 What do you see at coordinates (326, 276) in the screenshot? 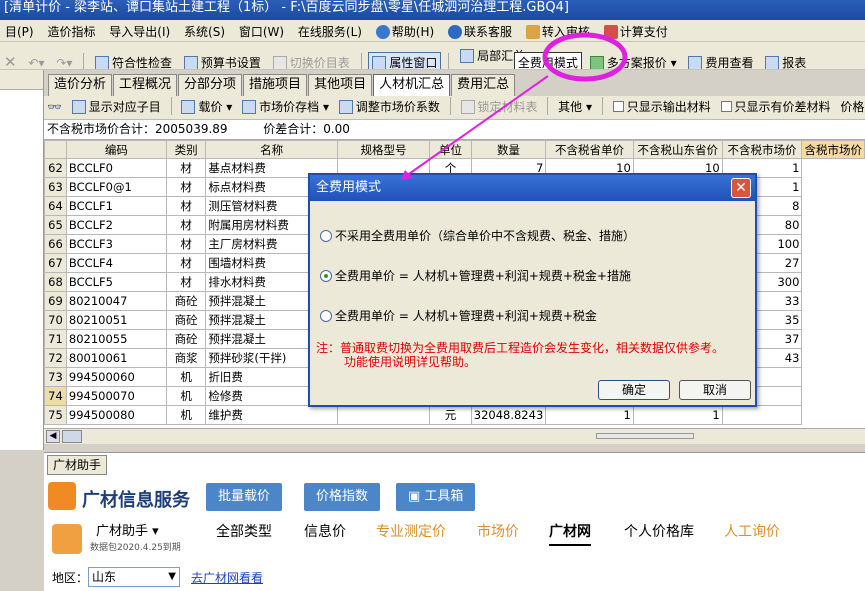
I see `radio-button-selected` at bounding box center [326, 276].